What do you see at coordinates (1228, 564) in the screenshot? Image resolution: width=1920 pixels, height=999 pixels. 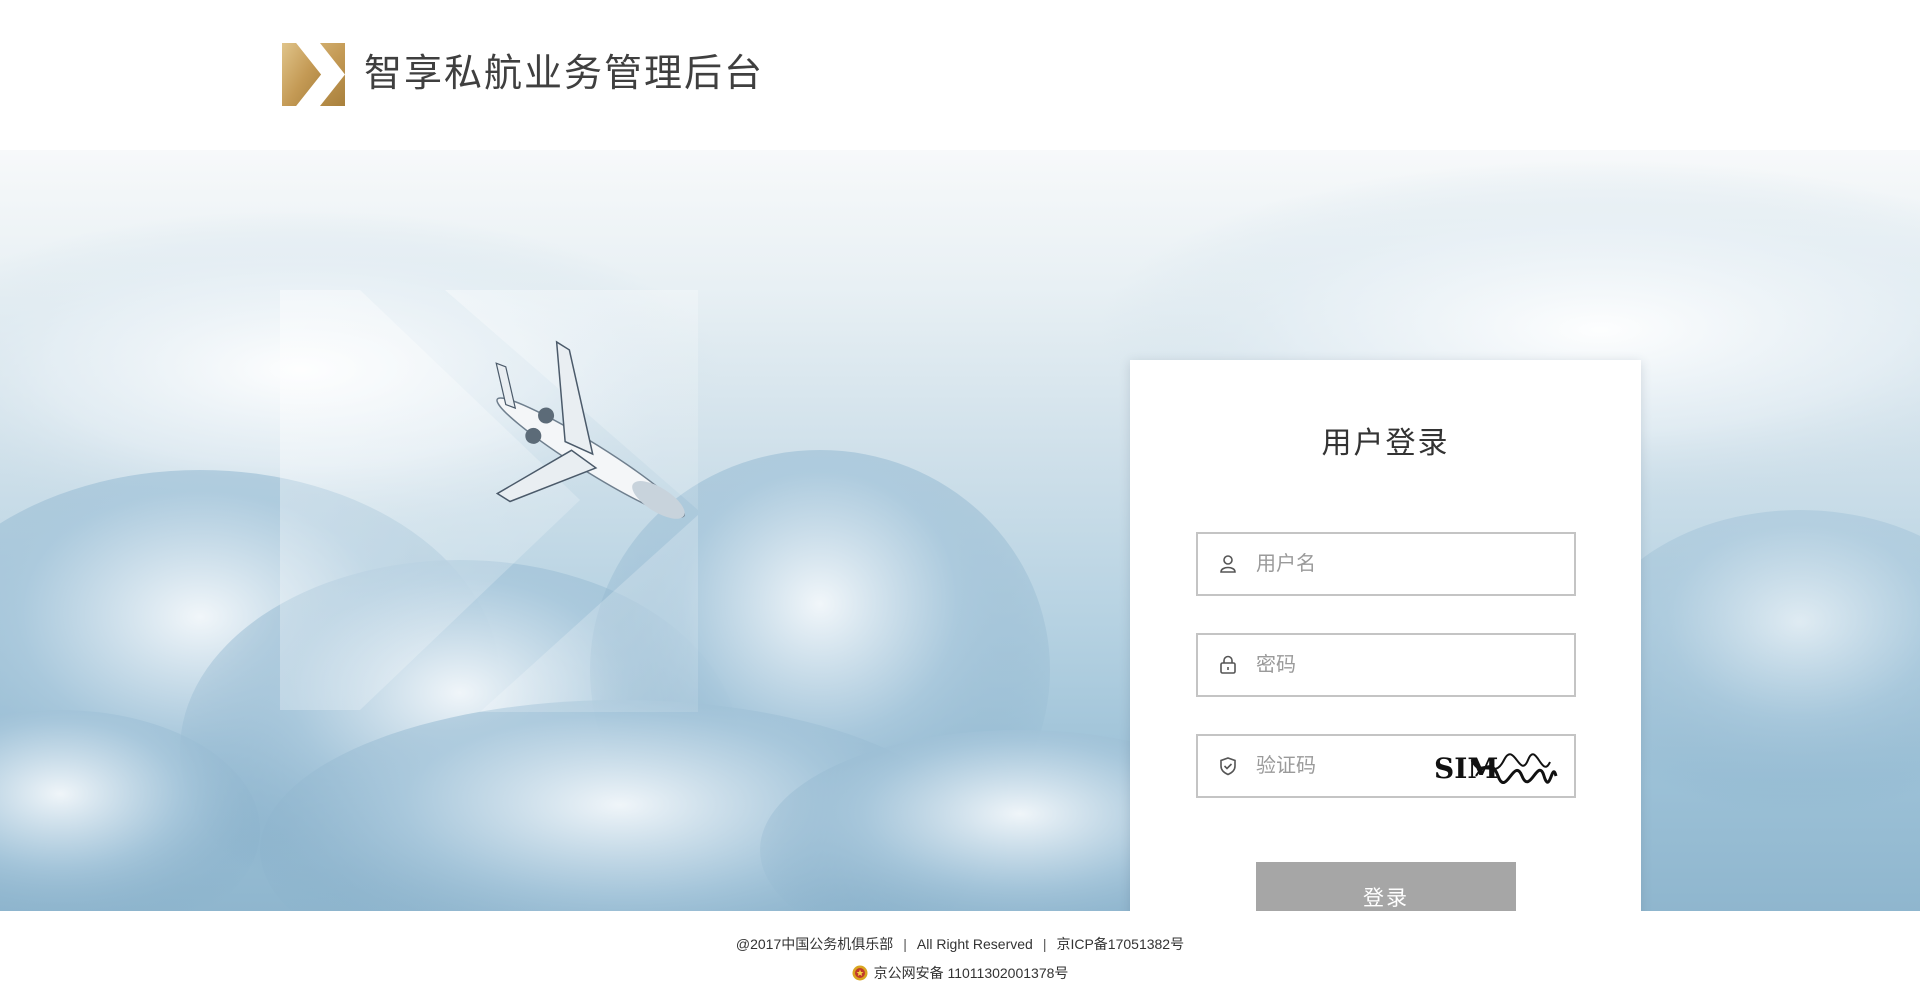 I see `user-icon` at bounding box center [1228, 564].